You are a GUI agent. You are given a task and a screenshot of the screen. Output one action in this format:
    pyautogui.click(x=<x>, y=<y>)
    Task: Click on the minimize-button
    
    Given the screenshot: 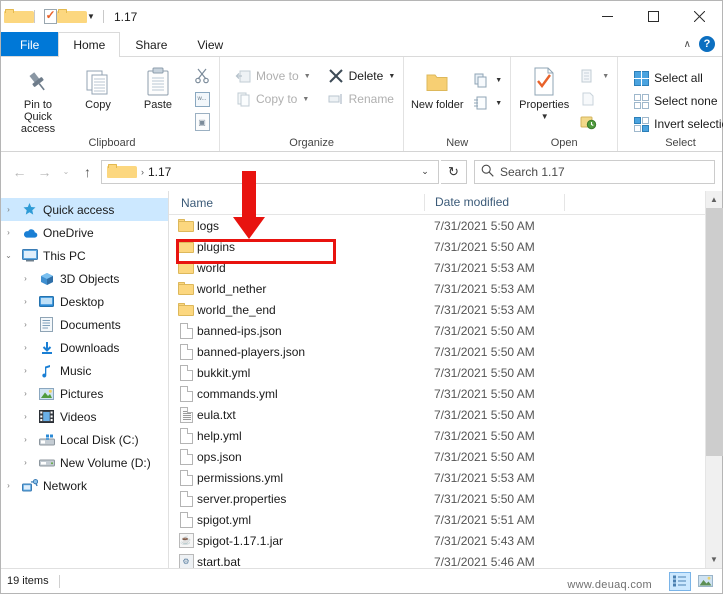 What is the action you would take?
    pyautogui.click(x=607, y=16)
    